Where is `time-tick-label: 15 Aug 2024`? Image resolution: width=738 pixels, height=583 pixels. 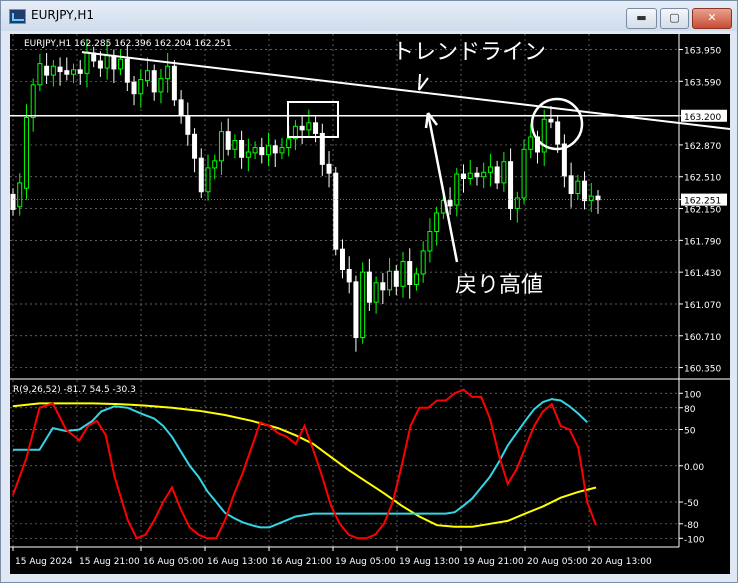 time-tick-label: 15 Aug 2024 is located at coordinates (44, 562).